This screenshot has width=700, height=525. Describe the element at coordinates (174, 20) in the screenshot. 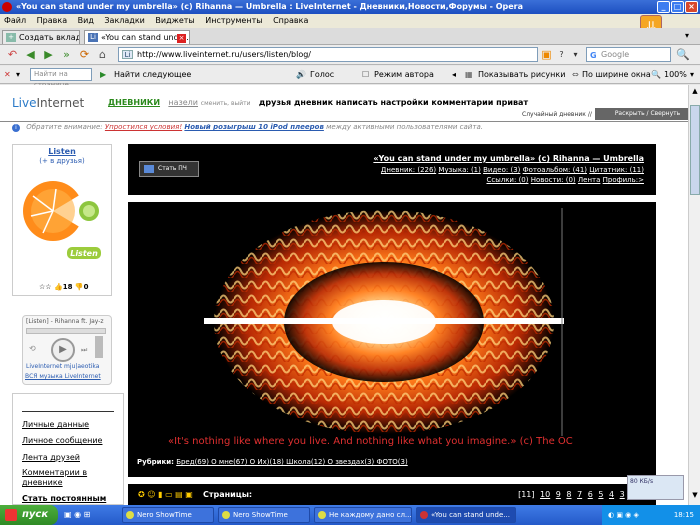

I see `menu-widgets: Виджеты` at that location.